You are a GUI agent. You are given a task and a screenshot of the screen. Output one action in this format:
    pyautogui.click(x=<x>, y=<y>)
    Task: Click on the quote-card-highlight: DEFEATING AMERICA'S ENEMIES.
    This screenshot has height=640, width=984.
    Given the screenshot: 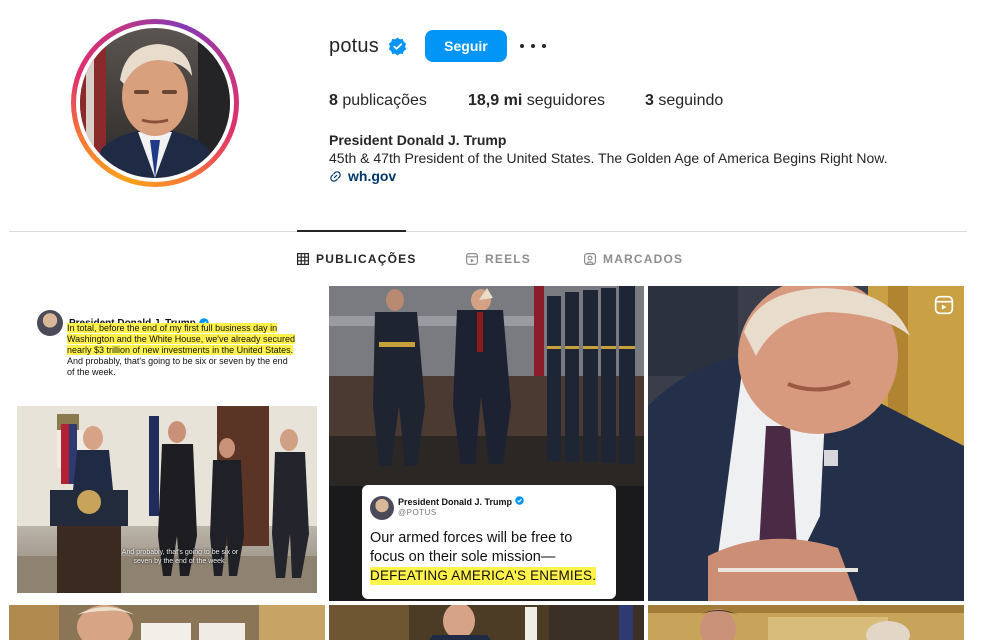 What is the action you would take?
    pyautogui.click(x=483, y=576)
    